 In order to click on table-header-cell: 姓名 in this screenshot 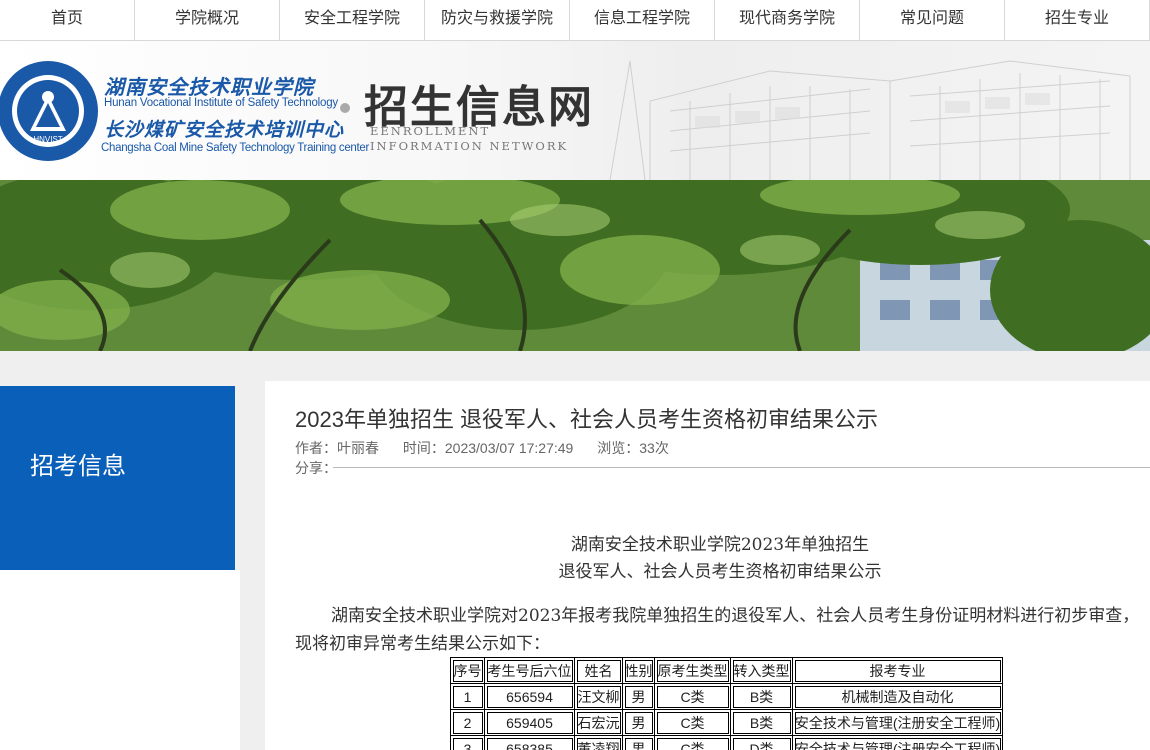, I will do `click(598, 670)`.